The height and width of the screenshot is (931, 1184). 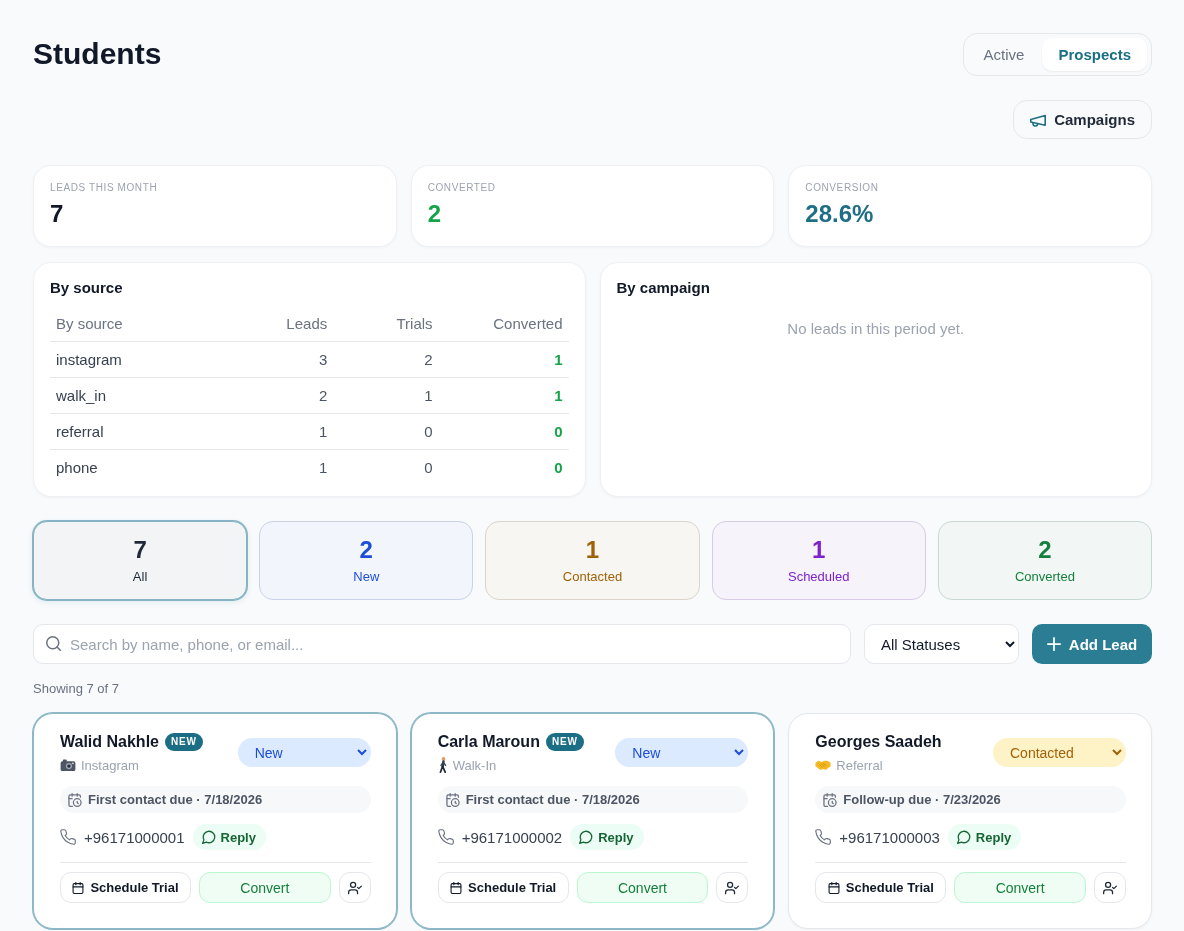 I want to click on phone-number: +96171000002, so click(x=512, y=837).